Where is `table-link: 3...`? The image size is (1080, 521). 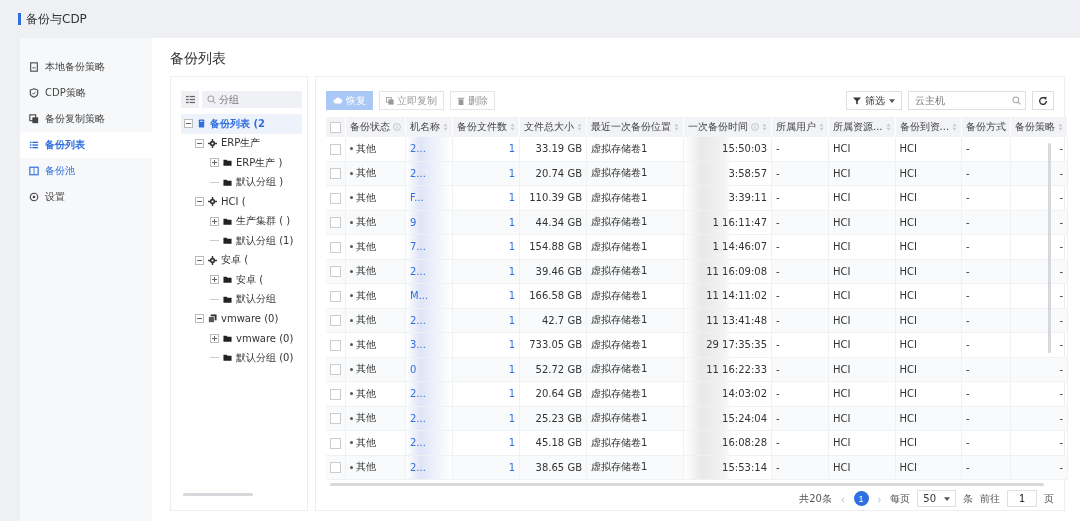
table-link: 3... is located at coordinates (418, 345).